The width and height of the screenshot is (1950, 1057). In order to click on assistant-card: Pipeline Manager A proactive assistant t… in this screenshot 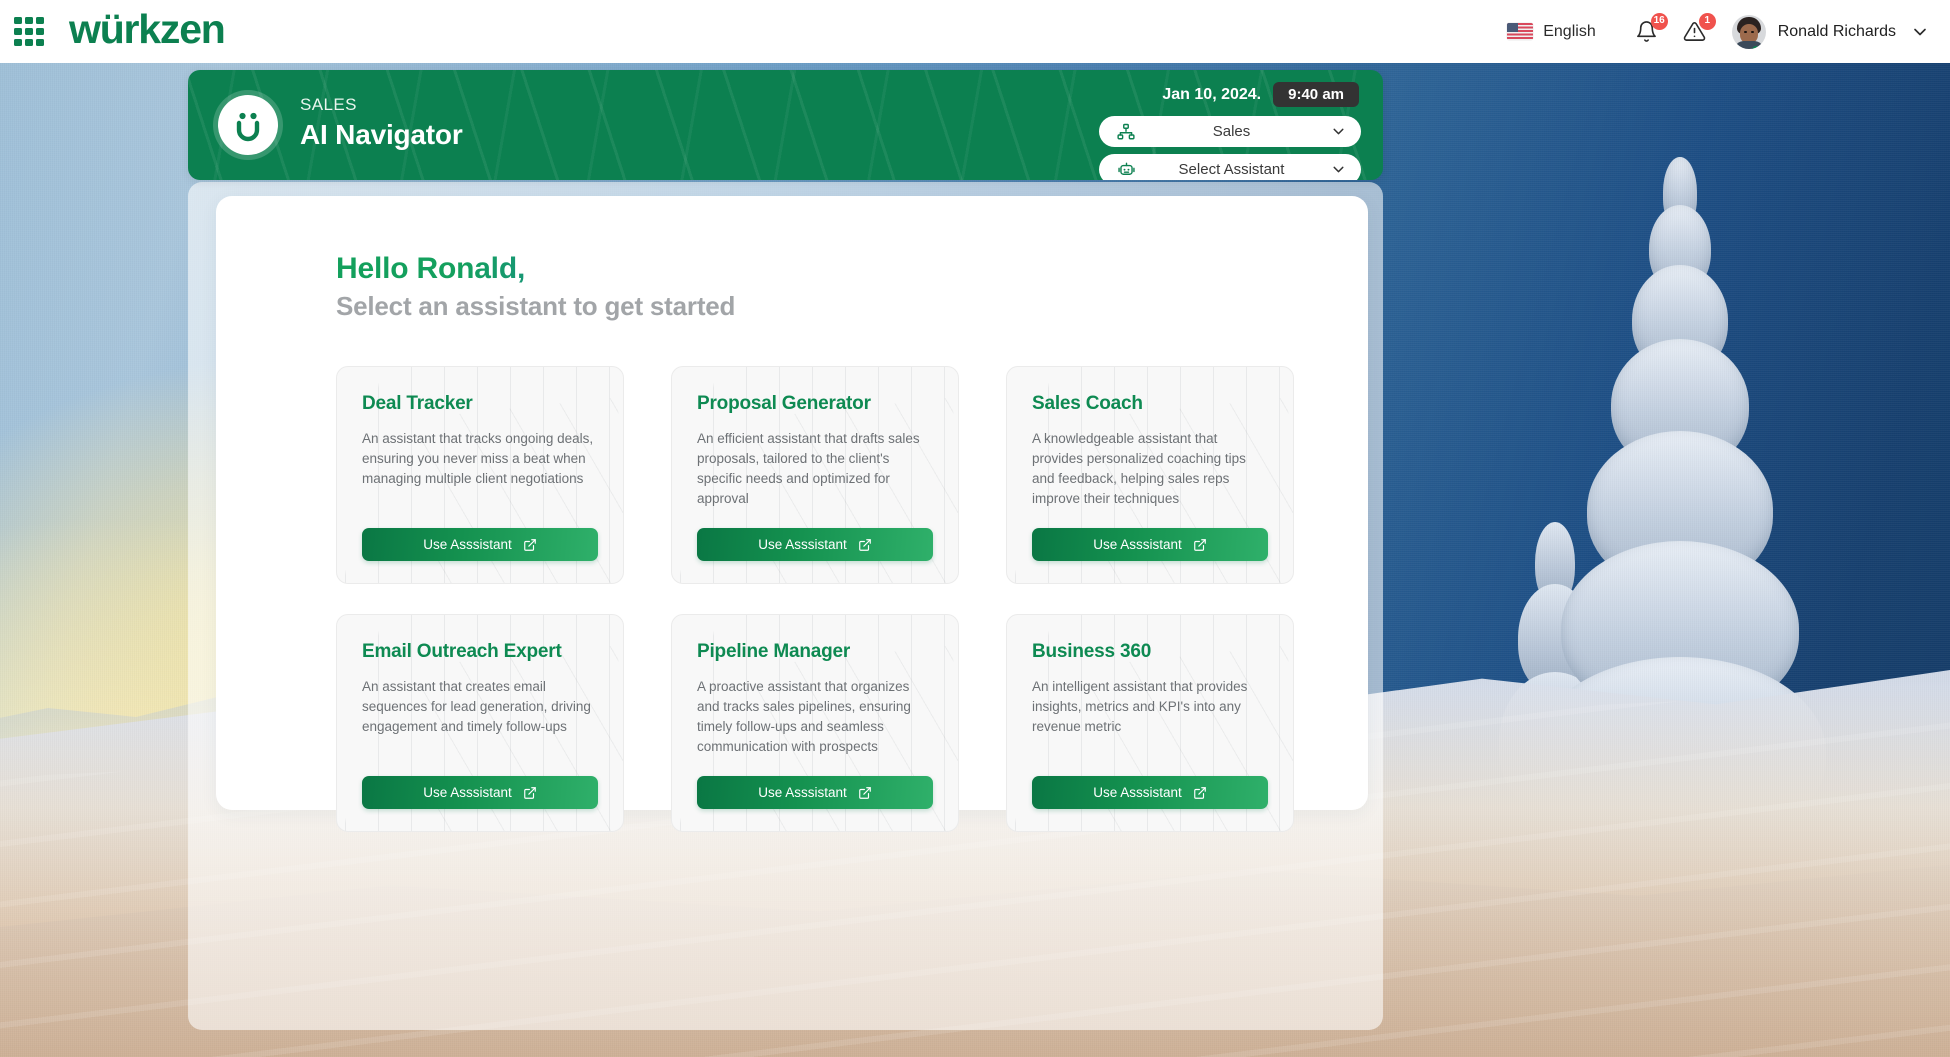, I will do `click(815, 723)`.